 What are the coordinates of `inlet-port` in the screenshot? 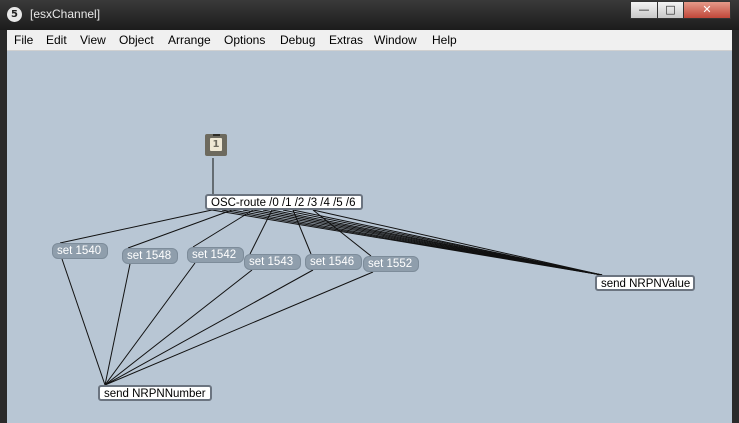 It's located at (216, 135).